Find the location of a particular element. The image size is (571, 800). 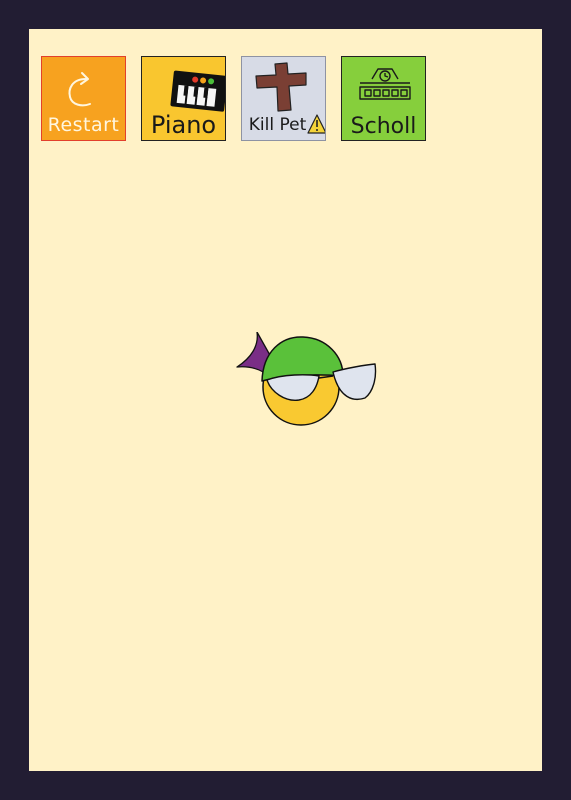

pet-character is located at coordinates (310, 383).